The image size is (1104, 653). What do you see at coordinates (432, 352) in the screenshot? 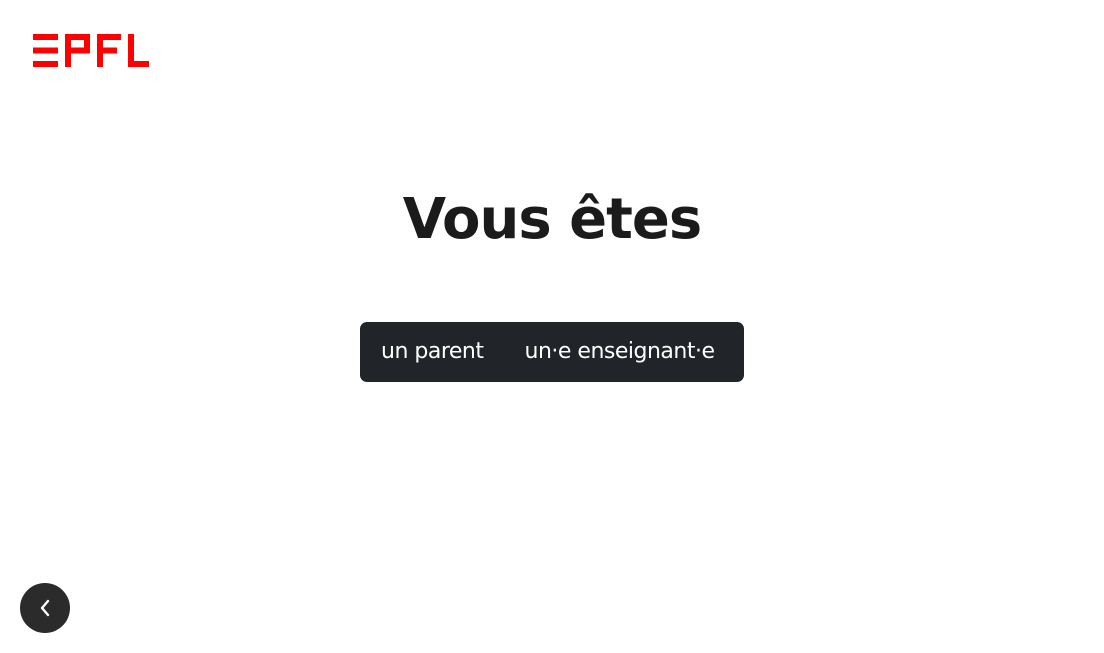
I see `choice-parent-button: un parent` at bounding box center [432, 352].